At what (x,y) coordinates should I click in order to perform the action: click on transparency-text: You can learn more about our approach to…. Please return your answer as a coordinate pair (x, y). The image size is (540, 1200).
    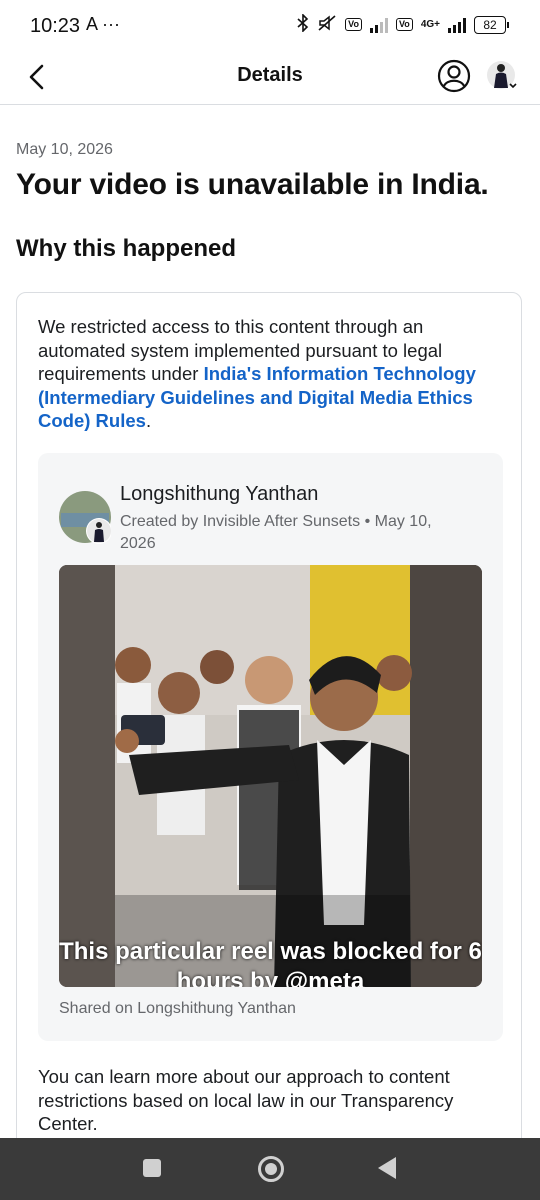
    Looking at the image, I should click on (246, 1100).